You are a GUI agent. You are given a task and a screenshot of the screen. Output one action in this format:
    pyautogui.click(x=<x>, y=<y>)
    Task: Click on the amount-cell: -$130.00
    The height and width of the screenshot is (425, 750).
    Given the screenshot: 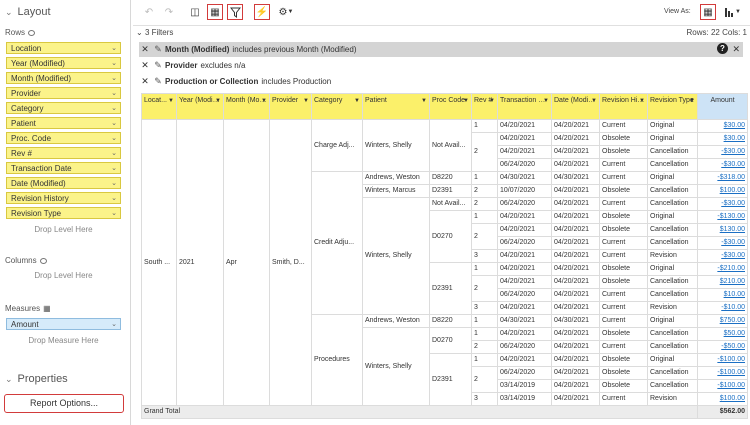 What is the action you would take?
    pyautogui.click(x=722, y=217)
    